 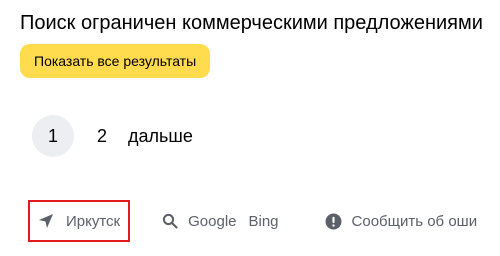 What do you see at coordinates (93, 221) in the screenshot?
I see `region-label: Иркутск` at bounding box center [93, 221].